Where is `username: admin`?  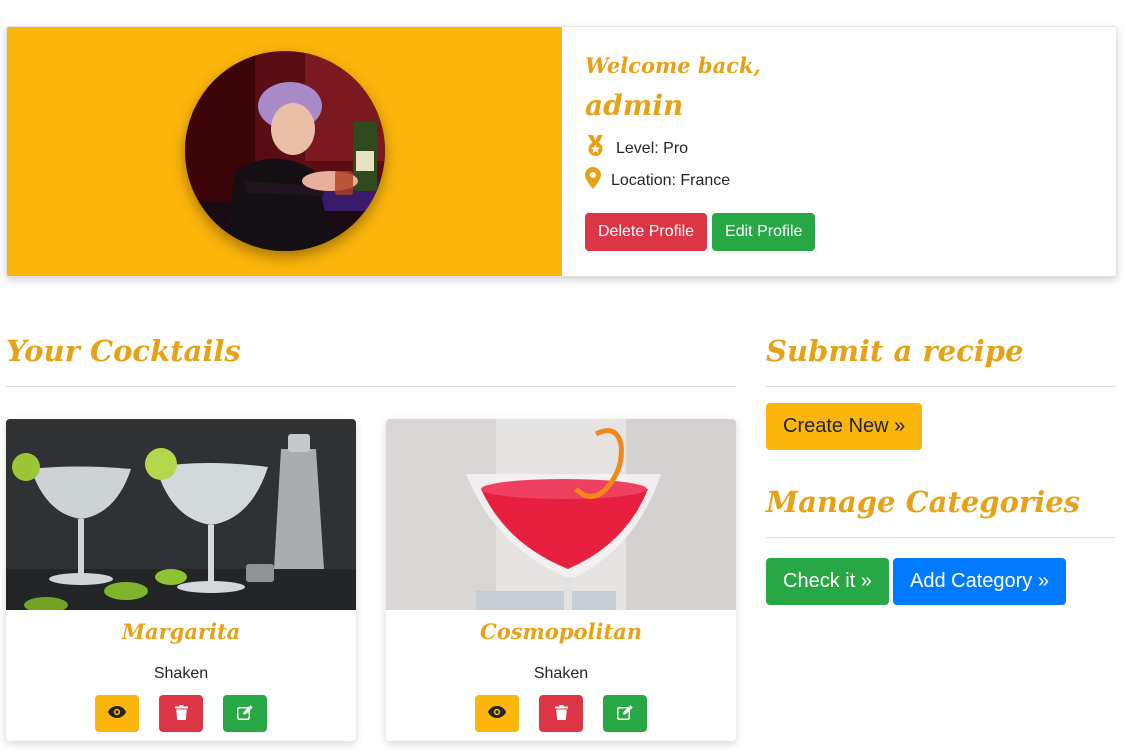
username: admin is located at coordinates (634, 105).